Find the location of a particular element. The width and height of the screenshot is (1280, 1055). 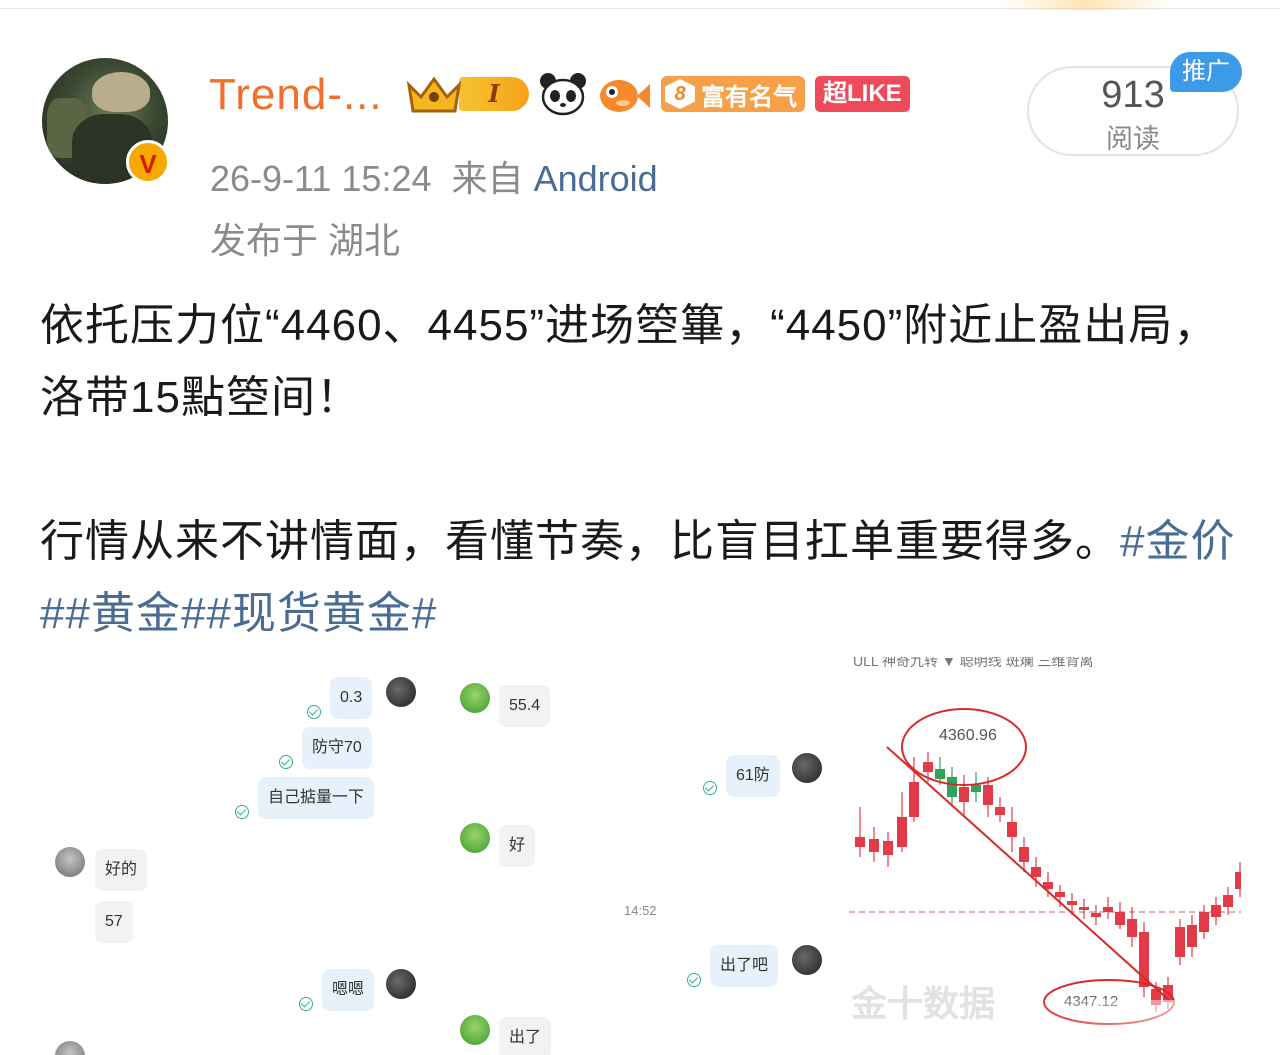

hashtag-gold: #黄金# is located at coordinates (135, 613).